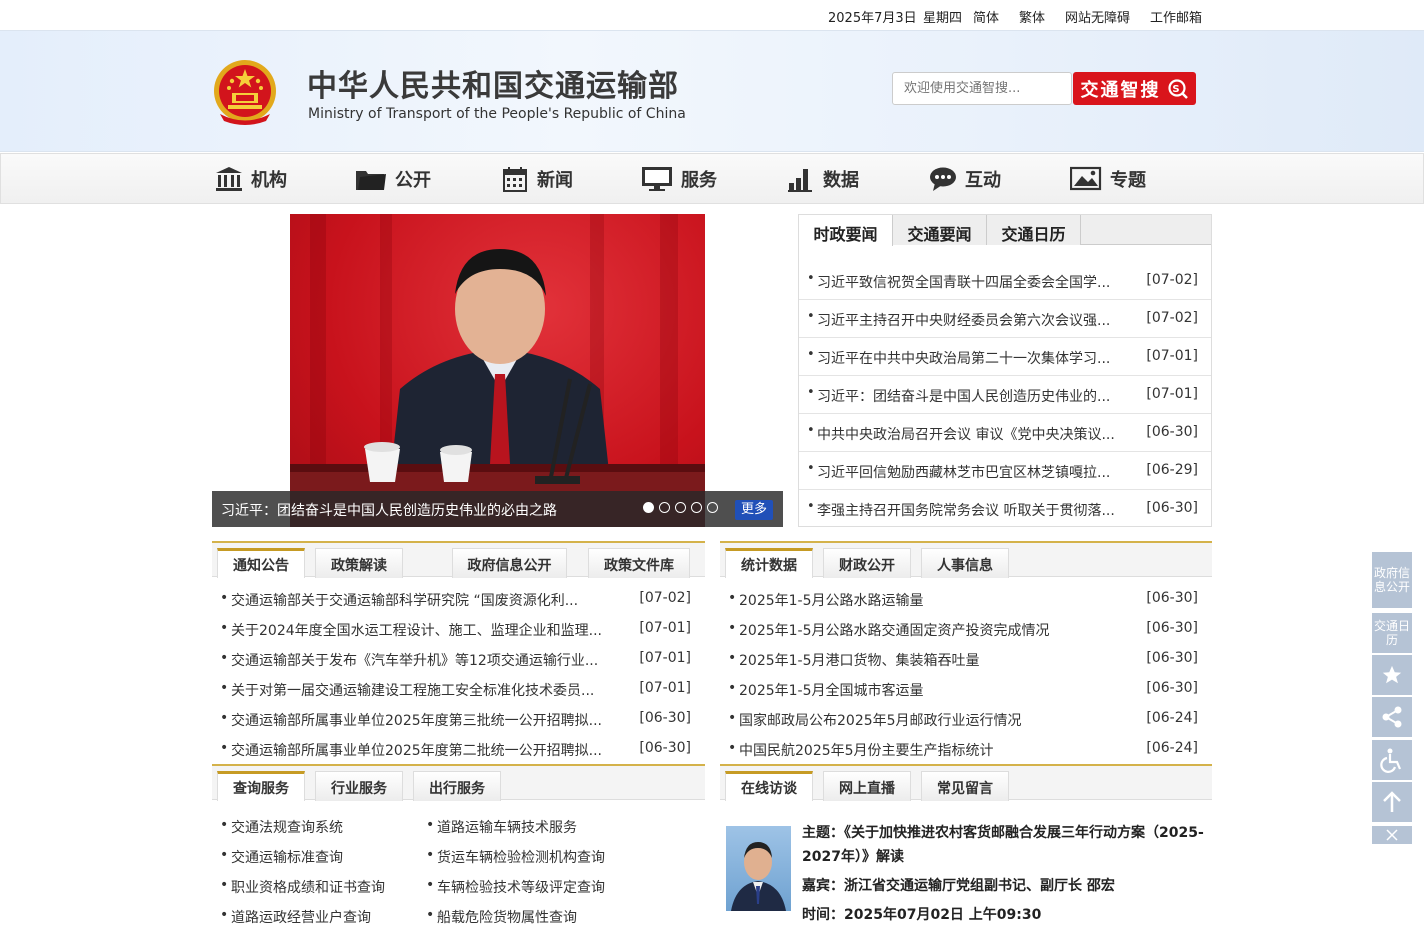 The height and width of the screenshot is (933, 1424). What do you see at coordinates (679, 179) in the screenshot?
I see `nav-item-services: 服务` at bounding box center [679, 179].